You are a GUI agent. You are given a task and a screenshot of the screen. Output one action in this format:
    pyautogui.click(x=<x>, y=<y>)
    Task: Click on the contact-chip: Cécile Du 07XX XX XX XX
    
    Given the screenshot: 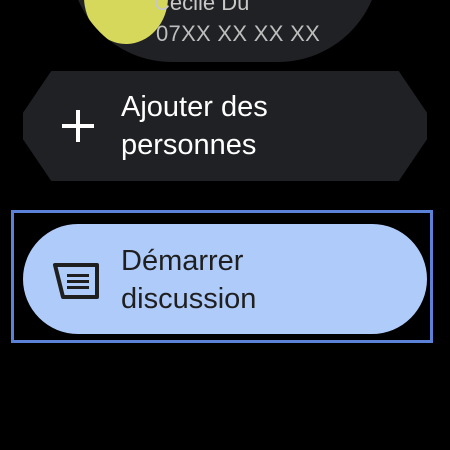 What is the action you would take?
    pyautogui.click(x=225, y=31)
    